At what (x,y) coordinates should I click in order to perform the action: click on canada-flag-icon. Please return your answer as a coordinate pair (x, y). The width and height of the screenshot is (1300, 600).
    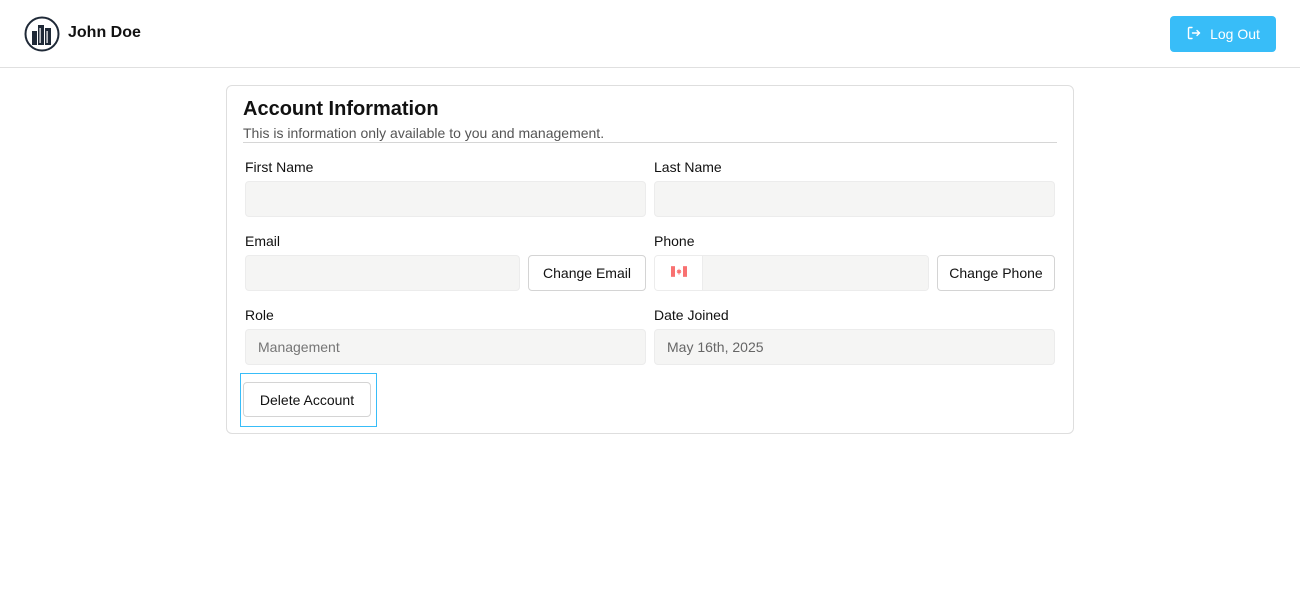
    Looking at the image, I should click on (678, 273).